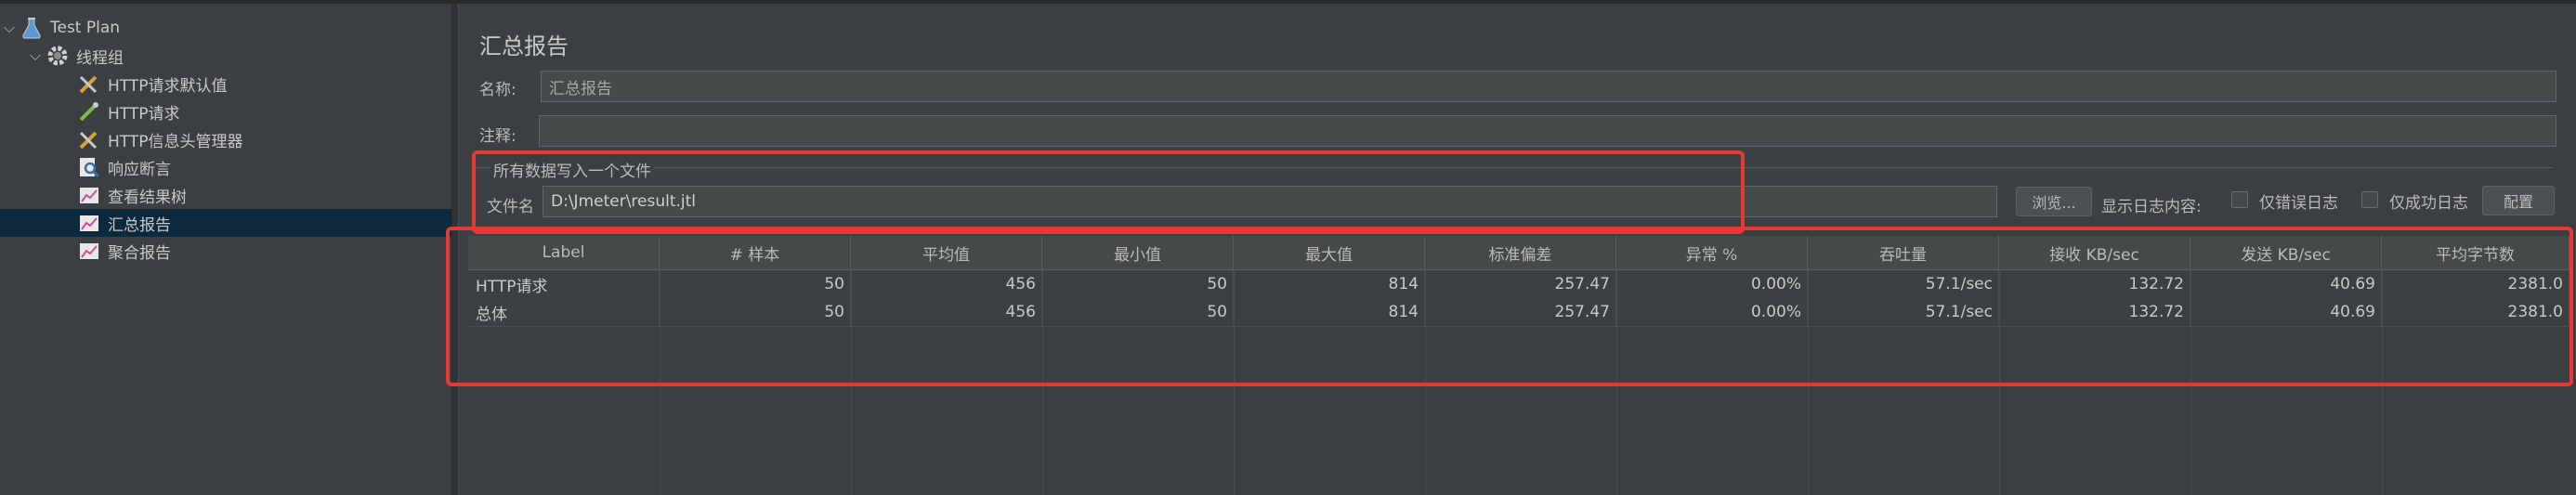 The height and width of the screenshot is (495, 2576). What do you see at coordinates (85, 28) in the screenshot?
I see `tree-item-label: Test Plan` at bounding box center [85, 28].